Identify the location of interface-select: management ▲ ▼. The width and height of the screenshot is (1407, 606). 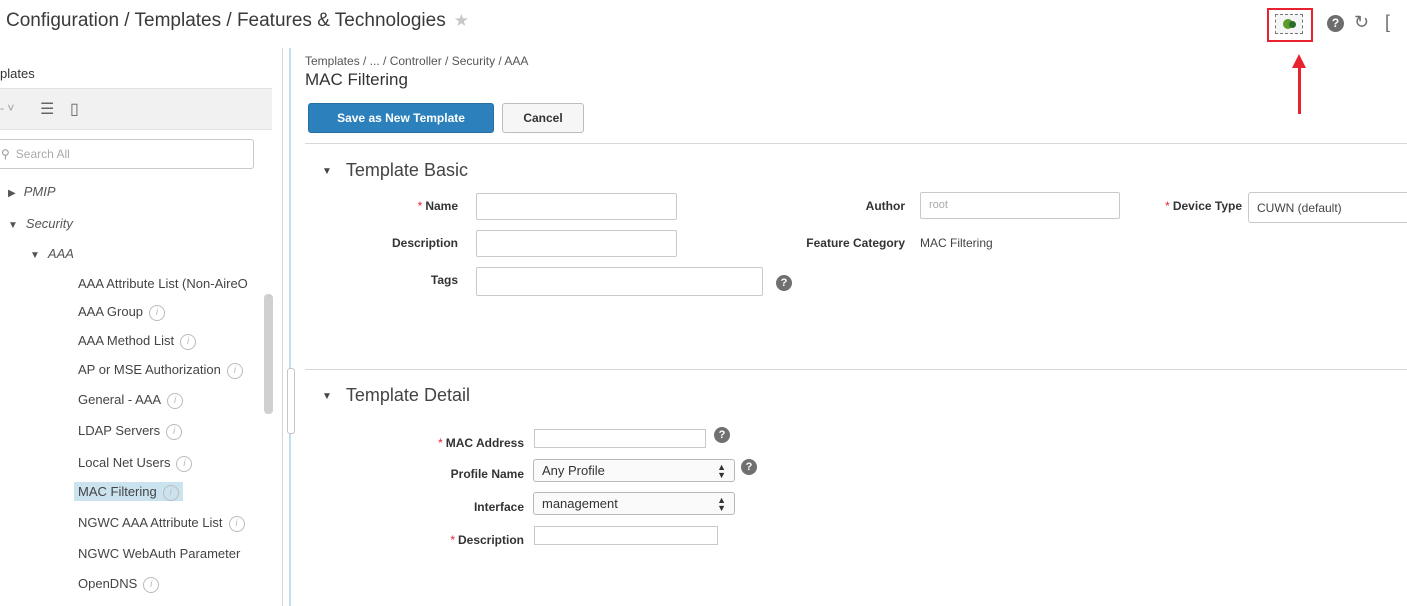
(634, 503).